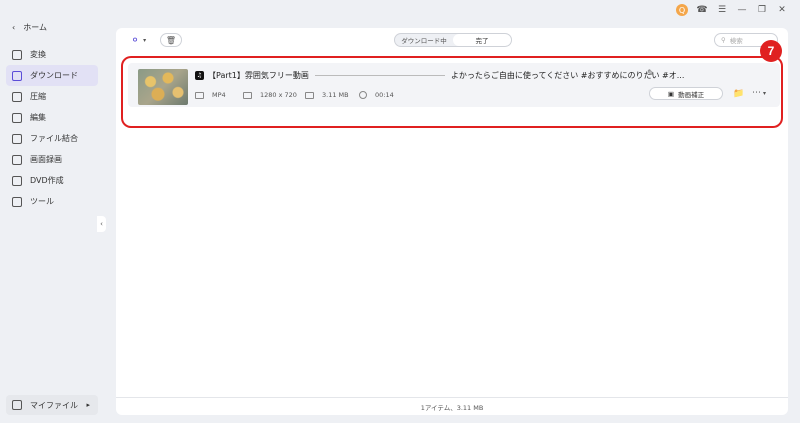  I want to click on tab-downloading: ダウンロード中, so click(424, 40).